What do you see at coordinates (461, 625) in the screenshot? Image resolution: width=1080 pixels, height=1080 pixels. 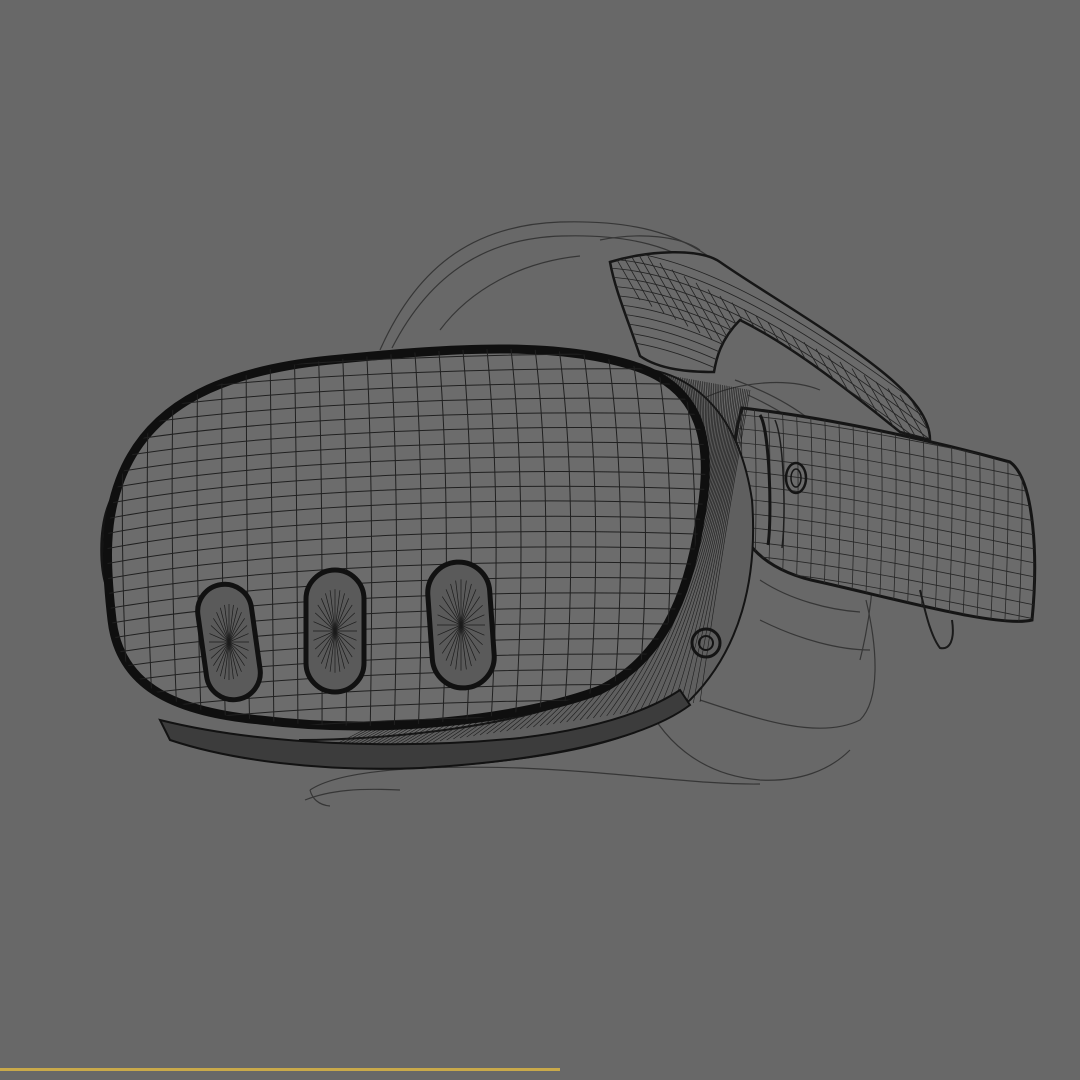 I see `tracking-camera-right` at bounding box center [461, 625].